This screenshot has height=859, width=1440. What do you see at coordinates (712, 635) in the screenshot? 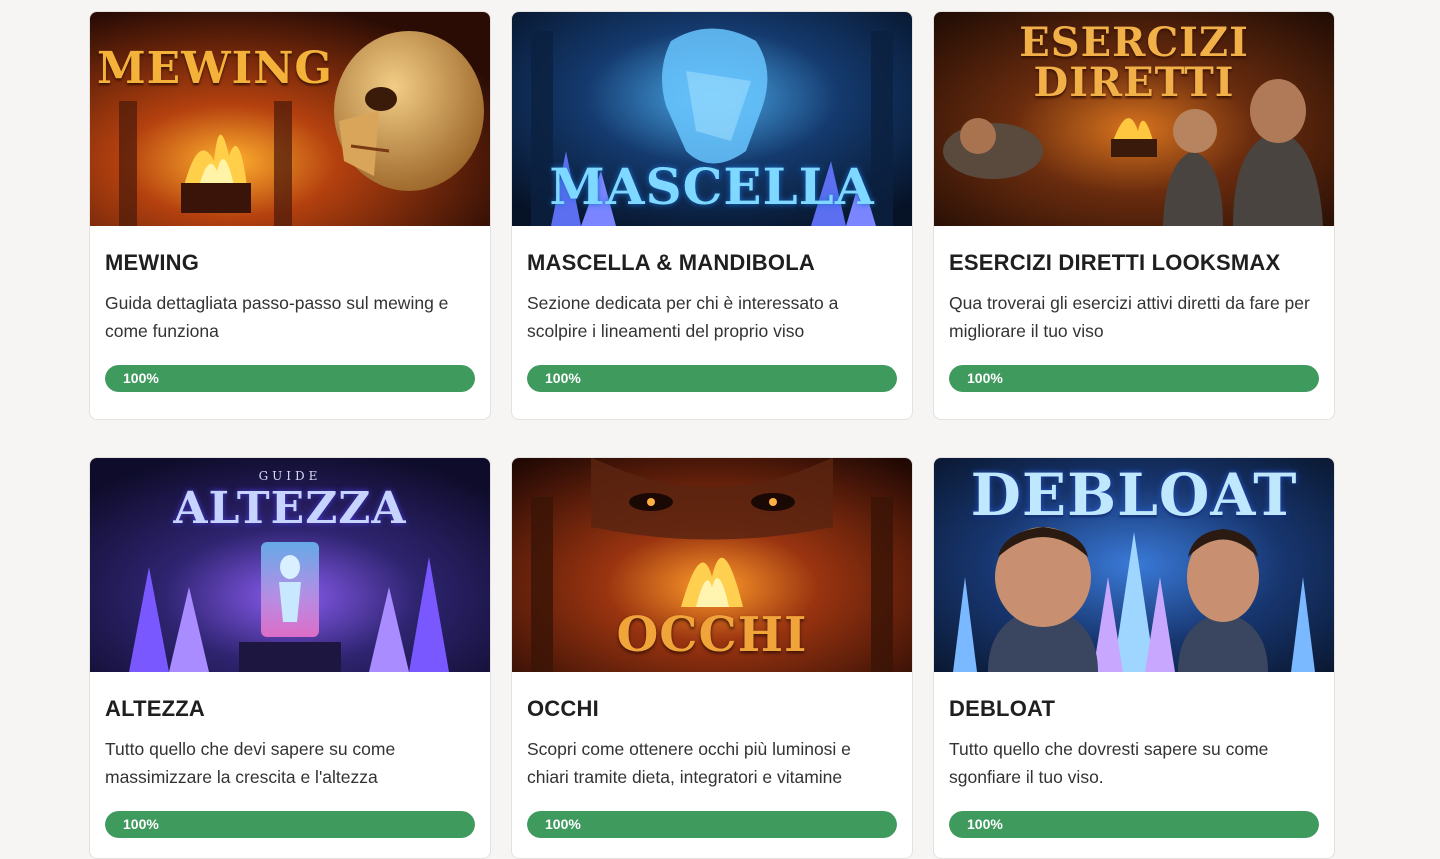
I see `thumbnail-title: OCCHI` at bounding box center [712, 635].